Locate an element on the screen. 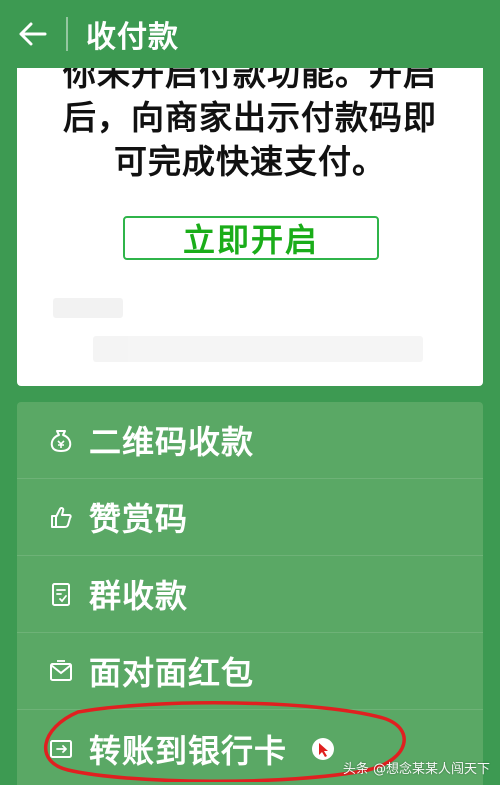 The width and height of the screenshot is (500, 785). notice-line: 你未开启付款功能。开启 is located at coordinates (250, 80).